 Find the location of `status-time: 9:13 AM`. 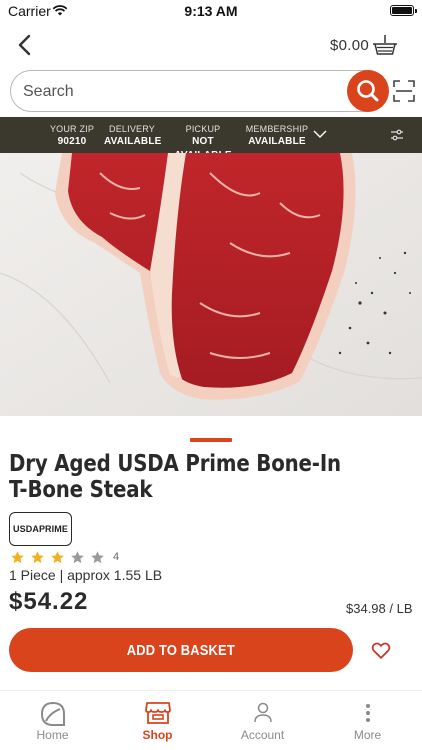

status-time: 9:13 AM is located at coordinates (211, 11).